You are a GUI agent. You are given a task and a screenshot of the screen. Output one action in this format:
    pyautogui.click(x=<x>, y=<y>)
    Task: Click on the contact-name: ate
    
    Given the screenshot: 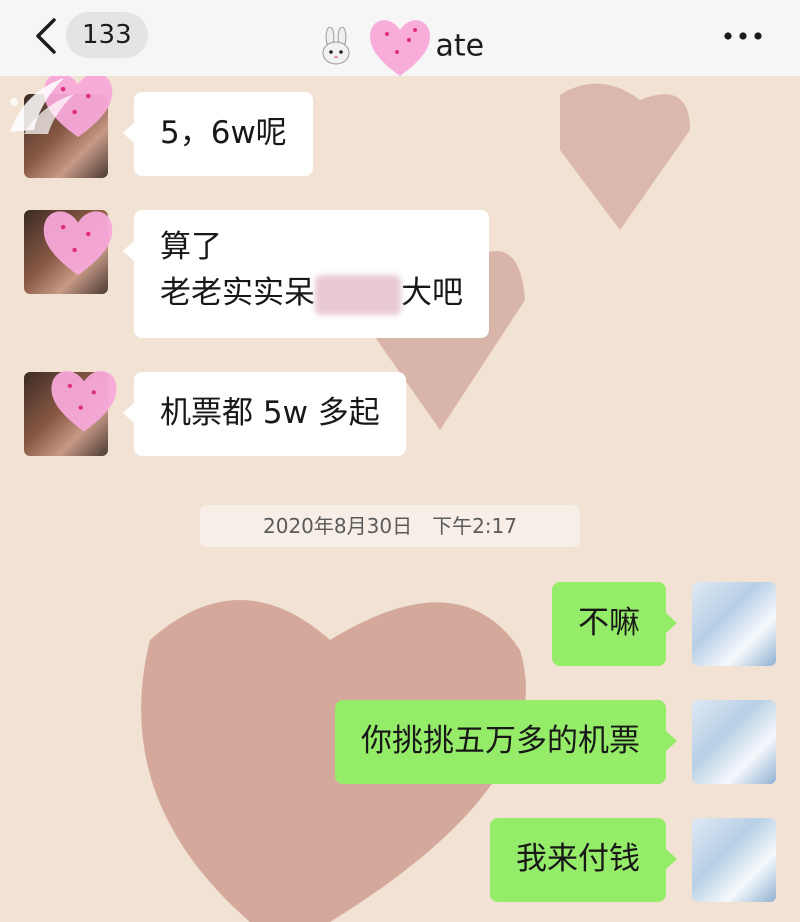 What is the action you would take?
    pyautogui.click(x=460, y=46)
    